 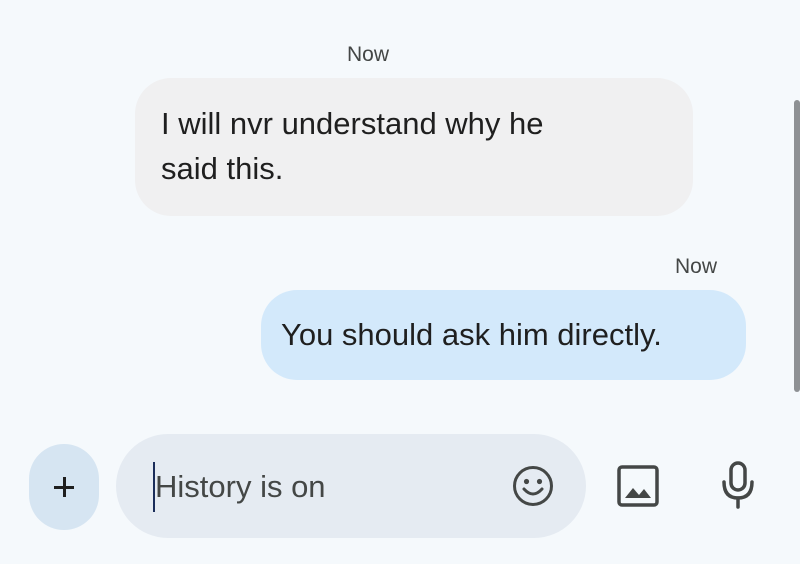 I want to click on emoji-button, so click(x=533, y=486).